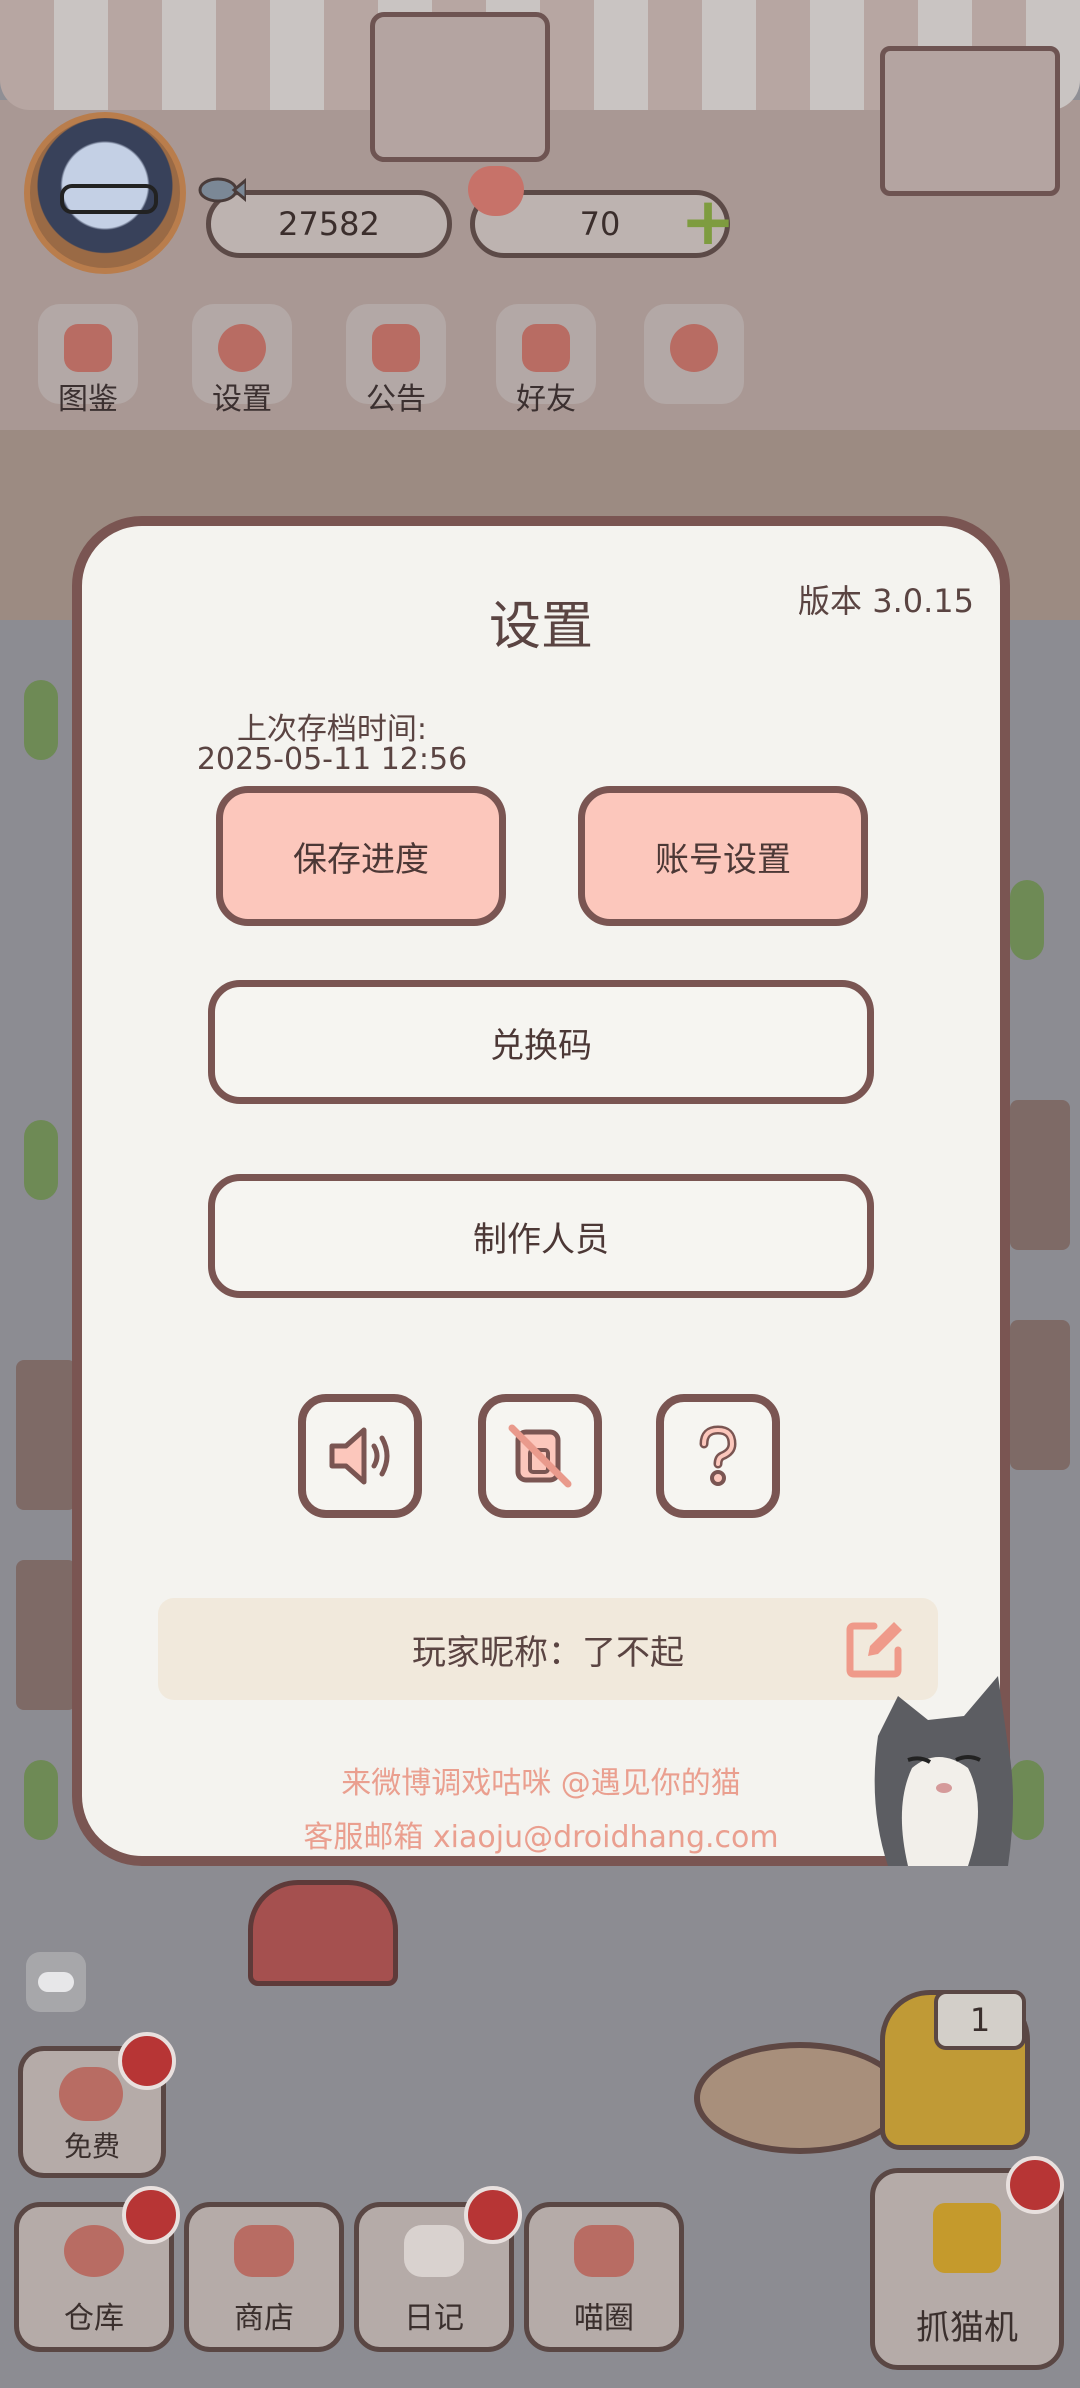 The image size is (1080, 2388). Describe the element at coordinates (600, 224) in the screenshot. I see `heart-value: 70` at that location.